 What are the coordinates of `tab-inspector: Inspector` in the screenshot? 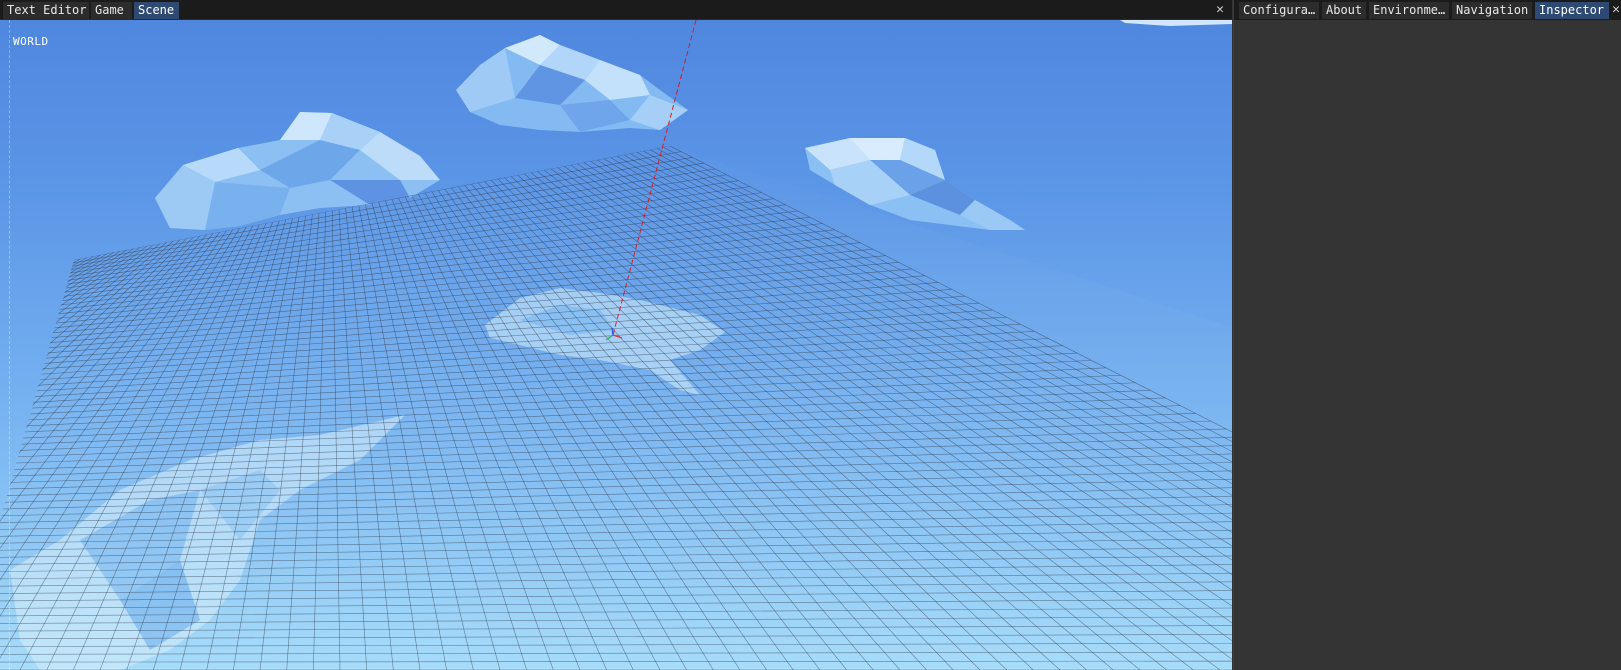 It's located at (1572, 10).